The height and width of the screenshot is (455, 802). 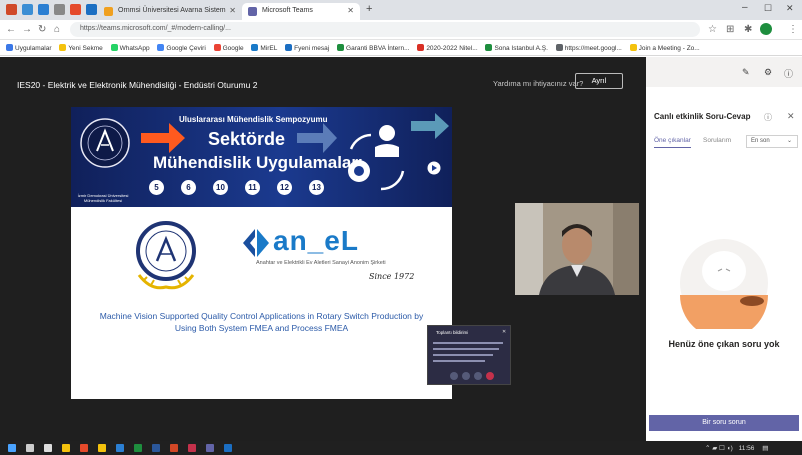 What do you see at coordinates (466, 376) in the screenshot?
I see `mic-icon` at bounding box center [466, 376].